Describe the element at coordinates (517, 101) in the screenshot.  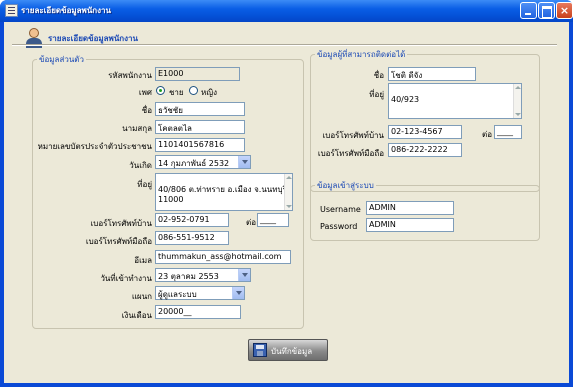
I see `contact-address-scrollbar` at that location.